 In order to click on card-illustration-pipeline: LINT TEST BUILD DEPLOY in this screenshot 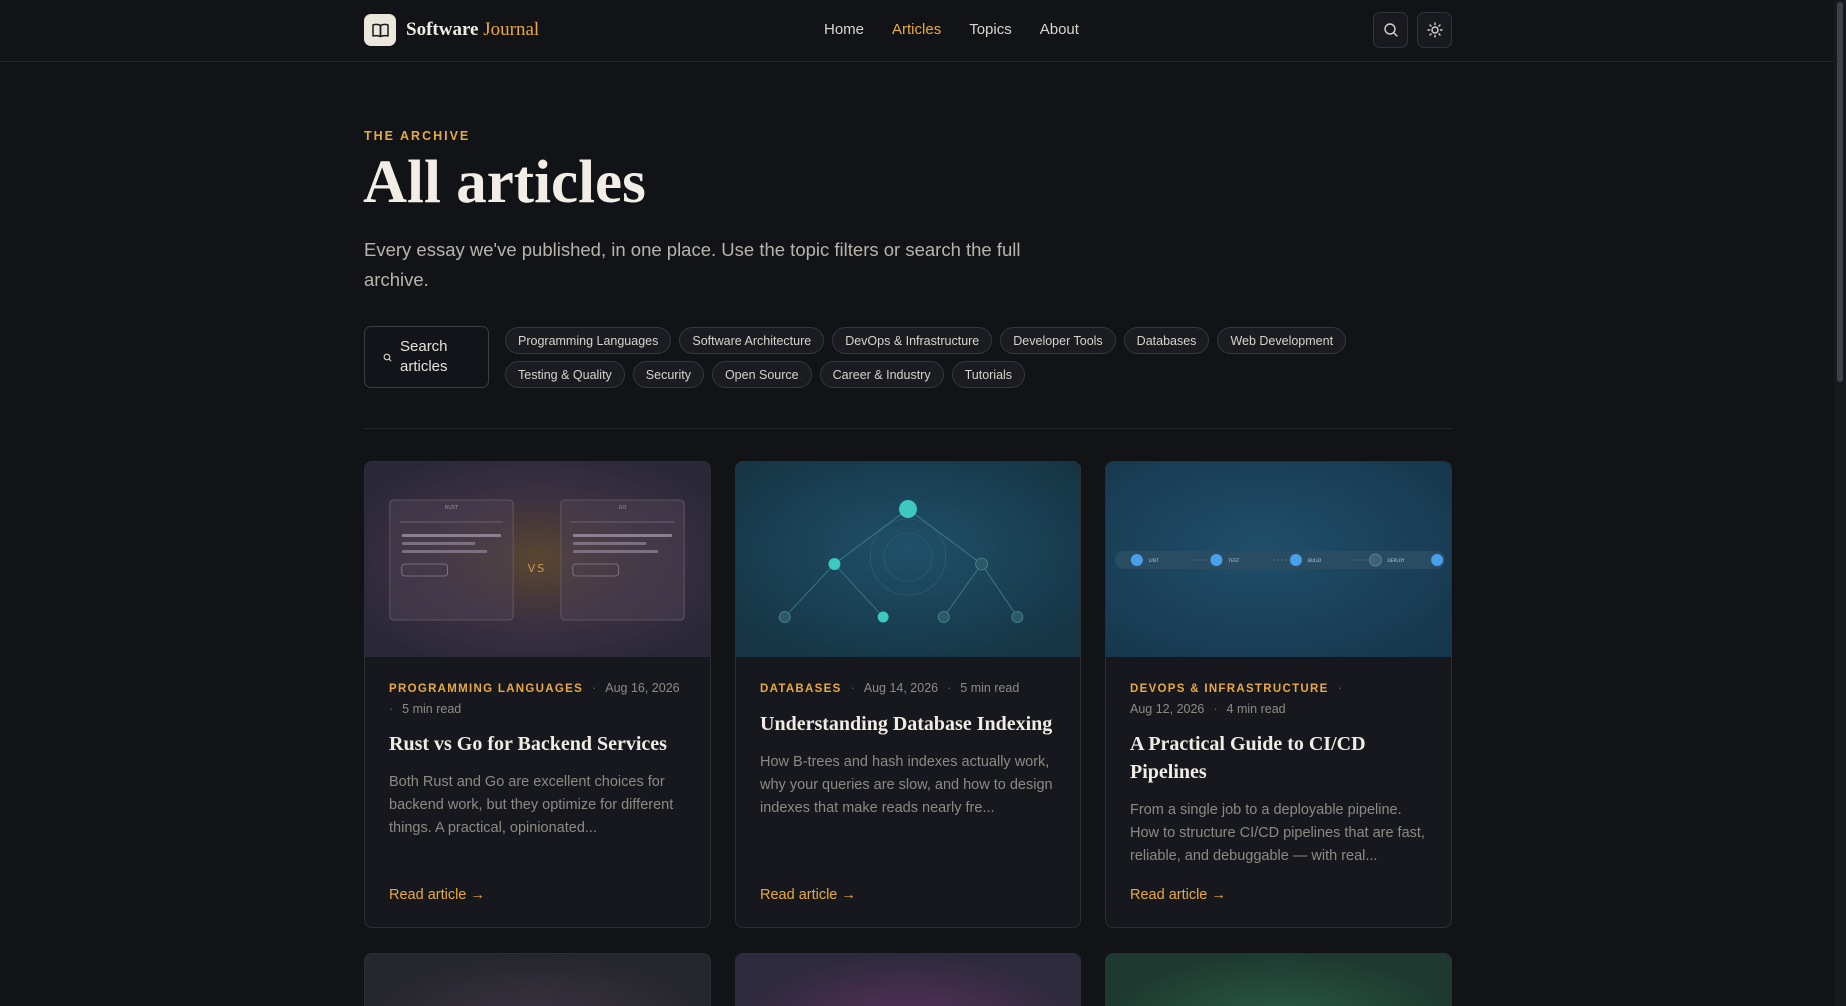, I will do `click(1278, 559)`.